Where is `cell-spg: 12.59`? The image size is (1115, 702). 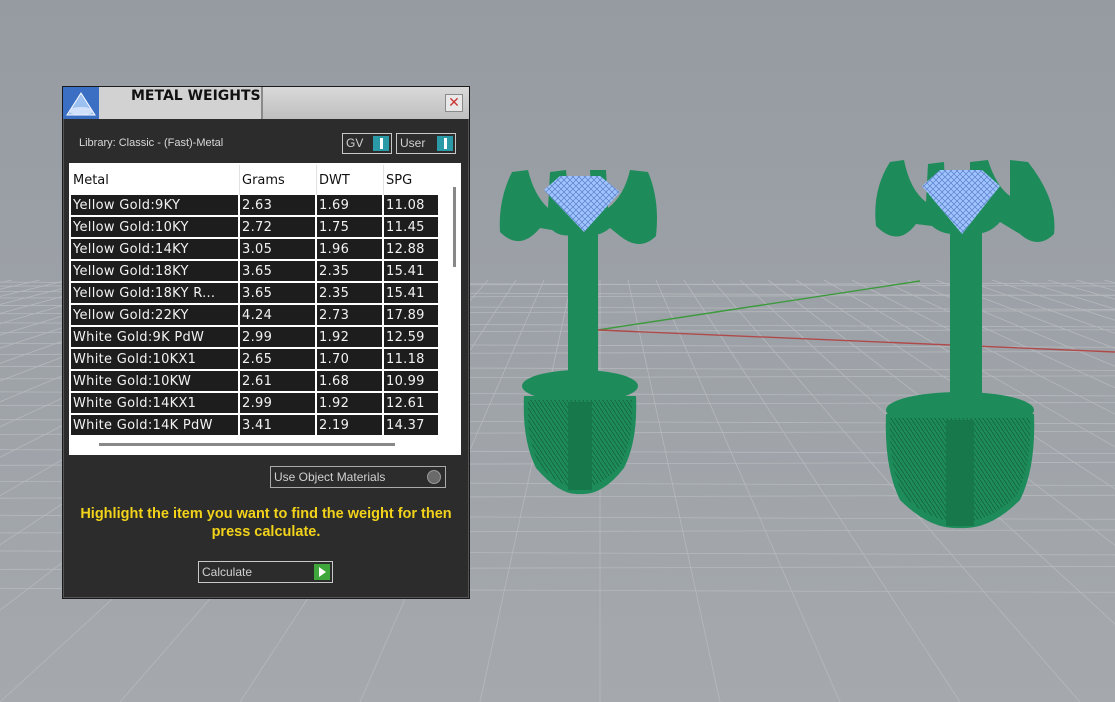 cell-spg: 12.59 is located at coordinates (411, 338).